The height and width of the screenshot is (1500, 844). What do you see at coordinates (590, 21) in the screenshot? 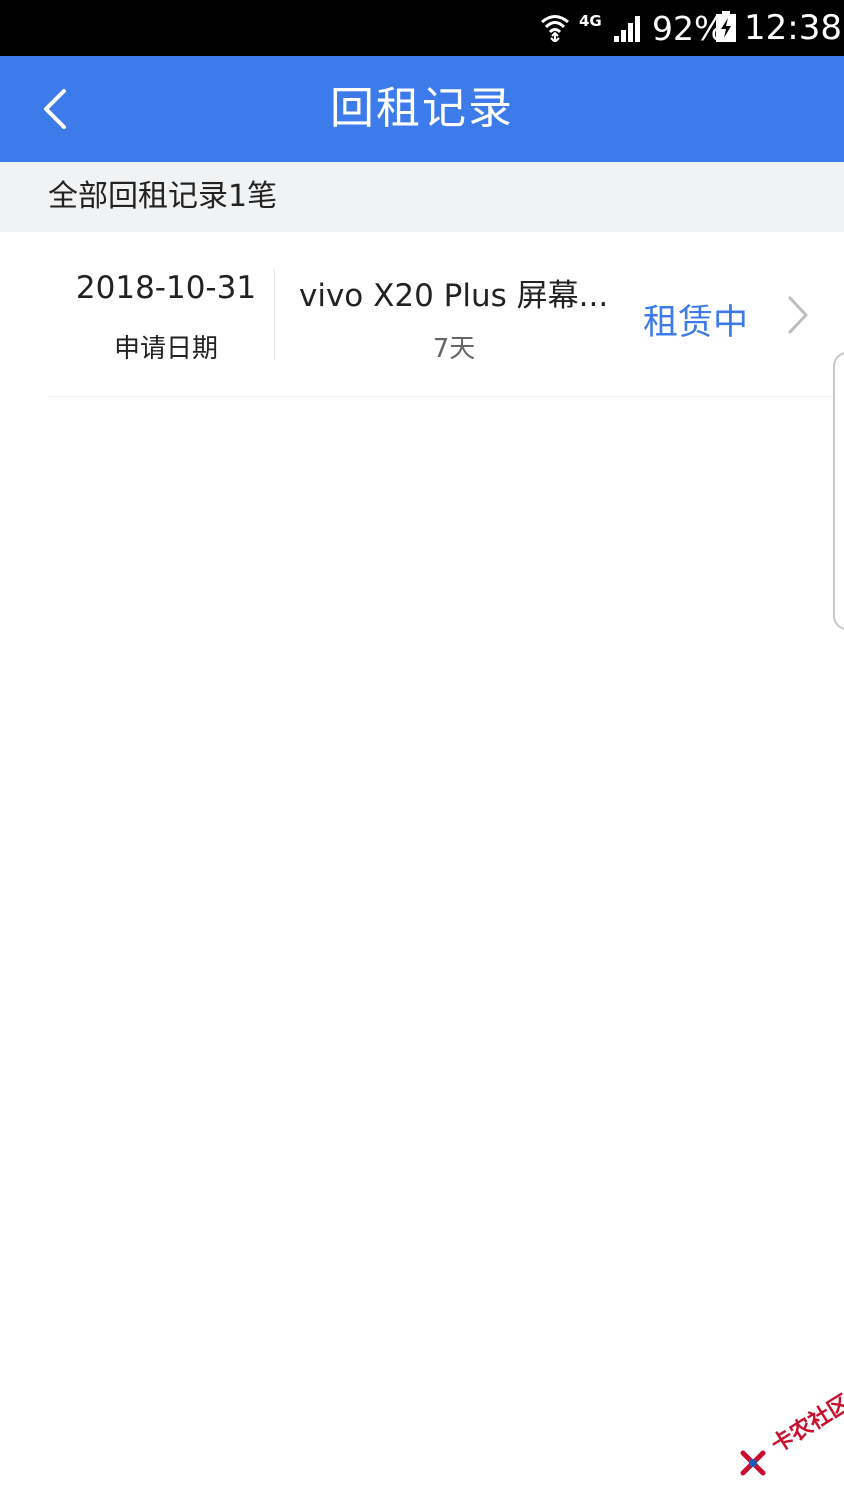
I see `network-type: 4G` at bounding box center [590, 21].